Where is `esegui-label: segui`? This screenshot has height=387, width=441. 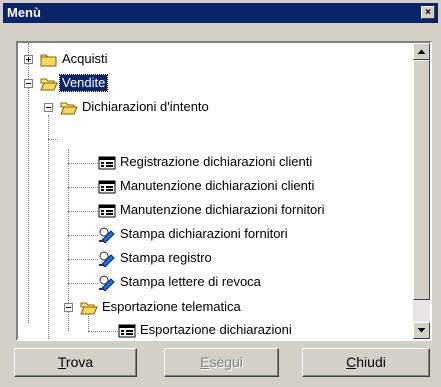 esegui-label: segui is located at coordinates (226, 362).